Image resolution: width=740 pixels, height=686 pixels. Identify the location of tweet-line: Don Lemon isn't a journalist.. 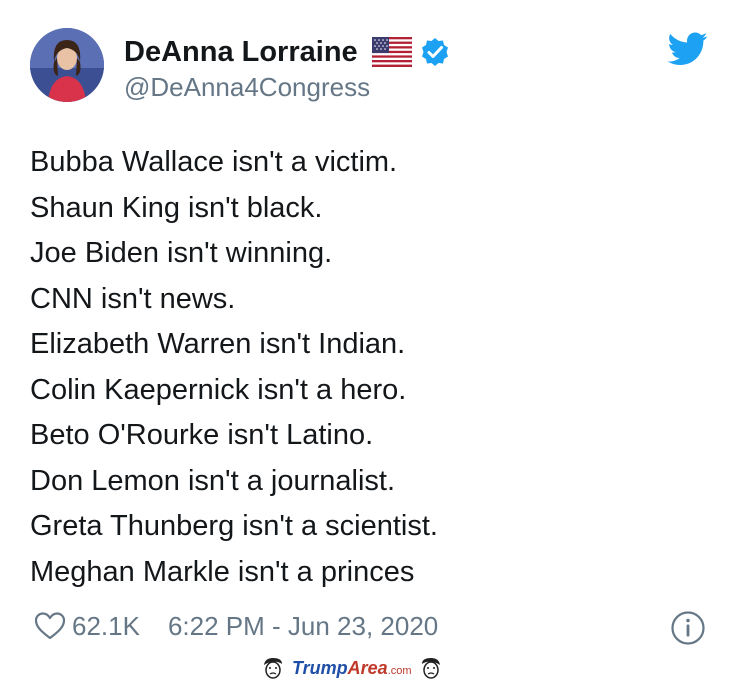
(213, 480).